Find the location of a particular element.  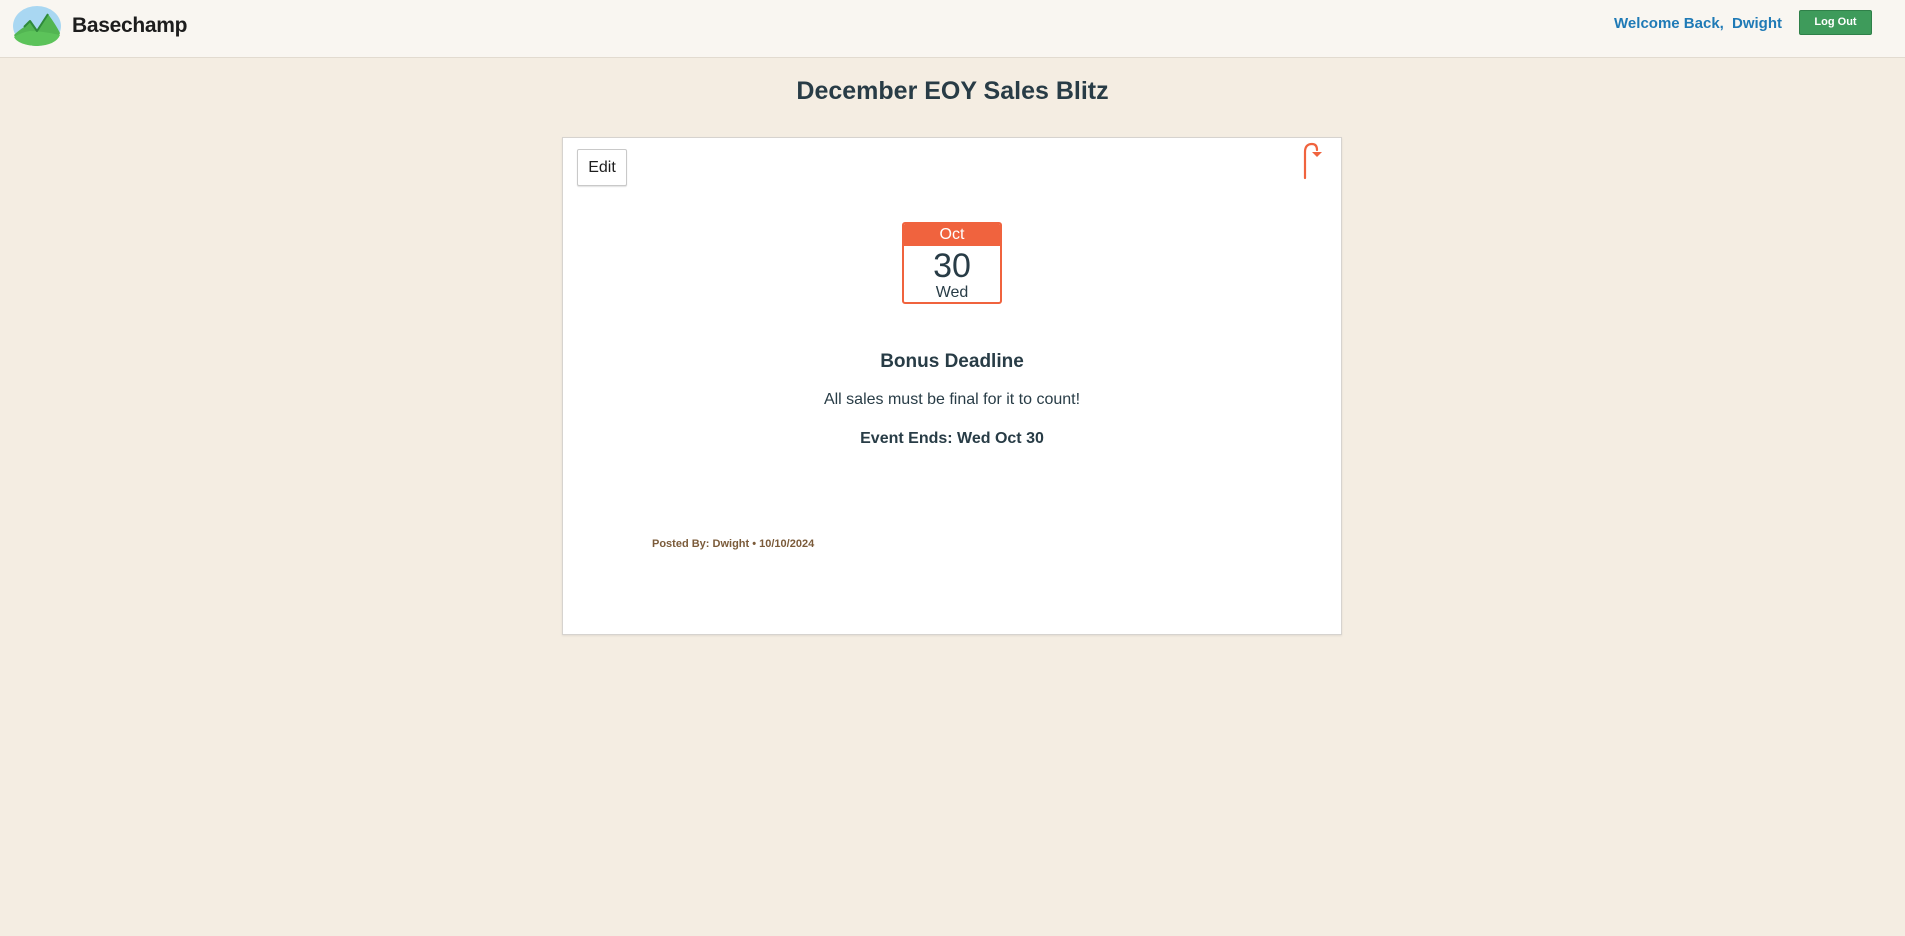

welcome-text: Welcome Back, is located at coordinates (1669, 23).